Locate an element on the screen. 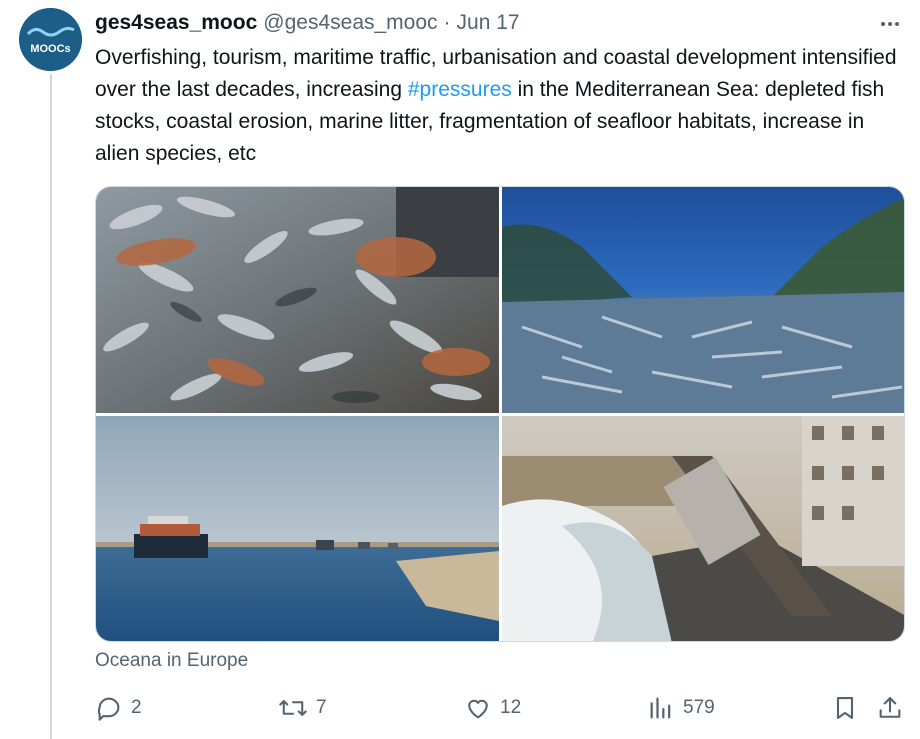  views-icon is located at coordinates (660, 708).